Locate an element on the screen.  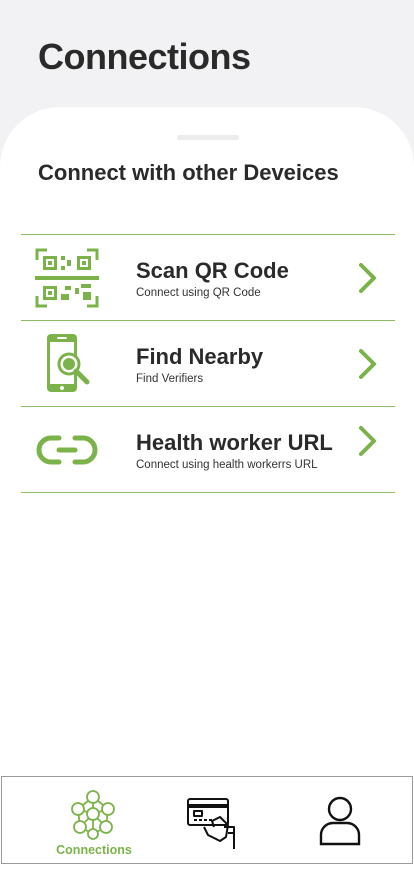
bottom-tab-bar: Connections is located at coordinates (207, 820).